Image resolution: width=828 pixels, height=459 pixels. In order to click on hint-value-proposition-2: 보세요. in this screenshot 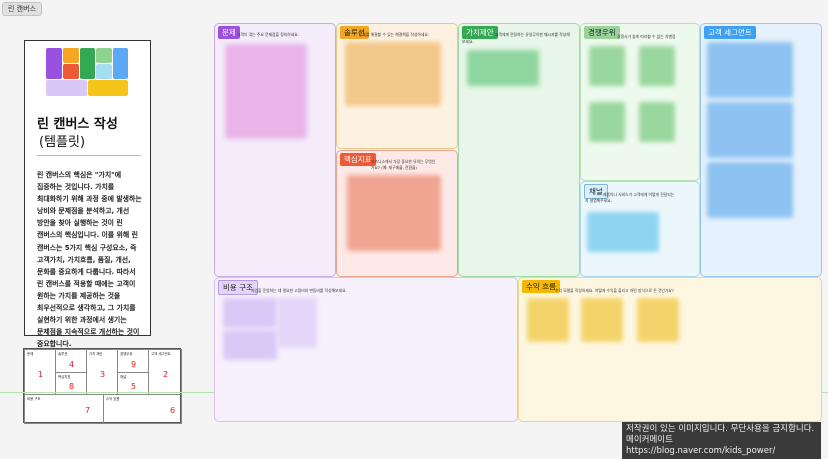, I will do `click(468, 41)`.